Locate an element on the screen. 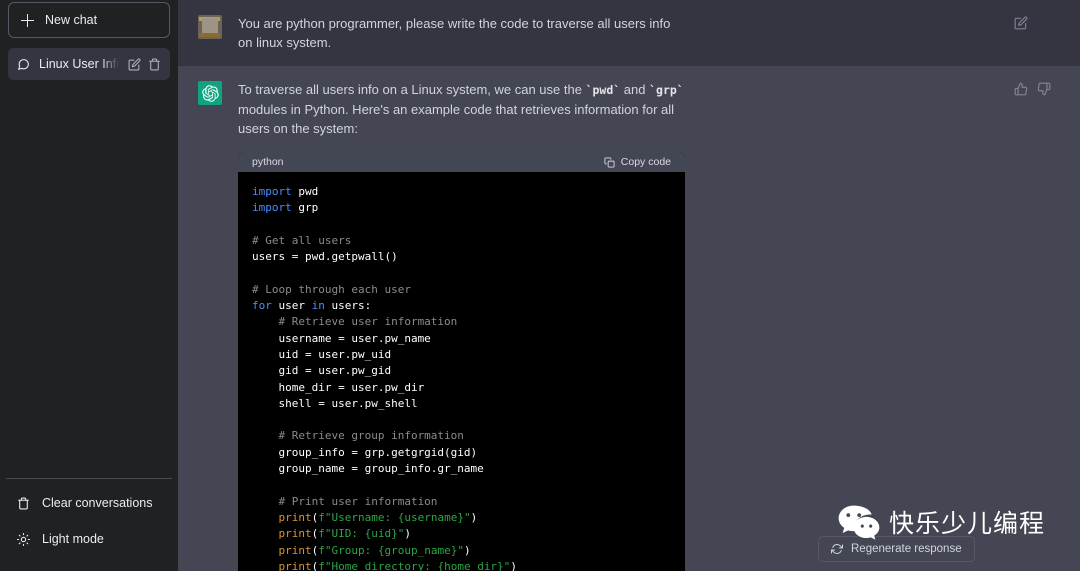 This screenshot has width=1080, height=571. user-message-actions is located at coordinates (1047, 33).